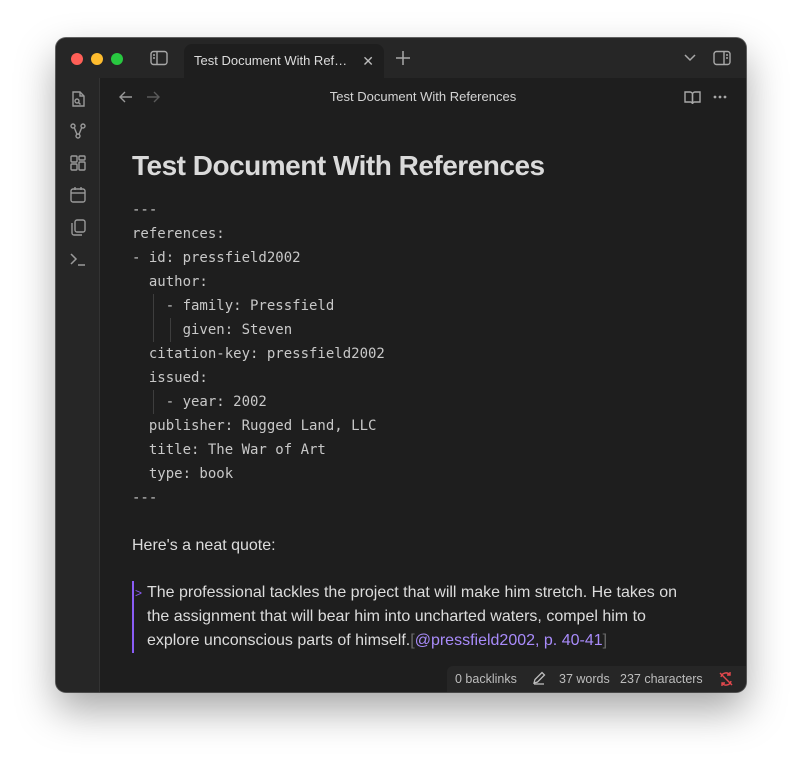  What do you see at coordinates (78, 131) in the screenshot?
I see `graph-view-icon` at bounding box center [78, 131].